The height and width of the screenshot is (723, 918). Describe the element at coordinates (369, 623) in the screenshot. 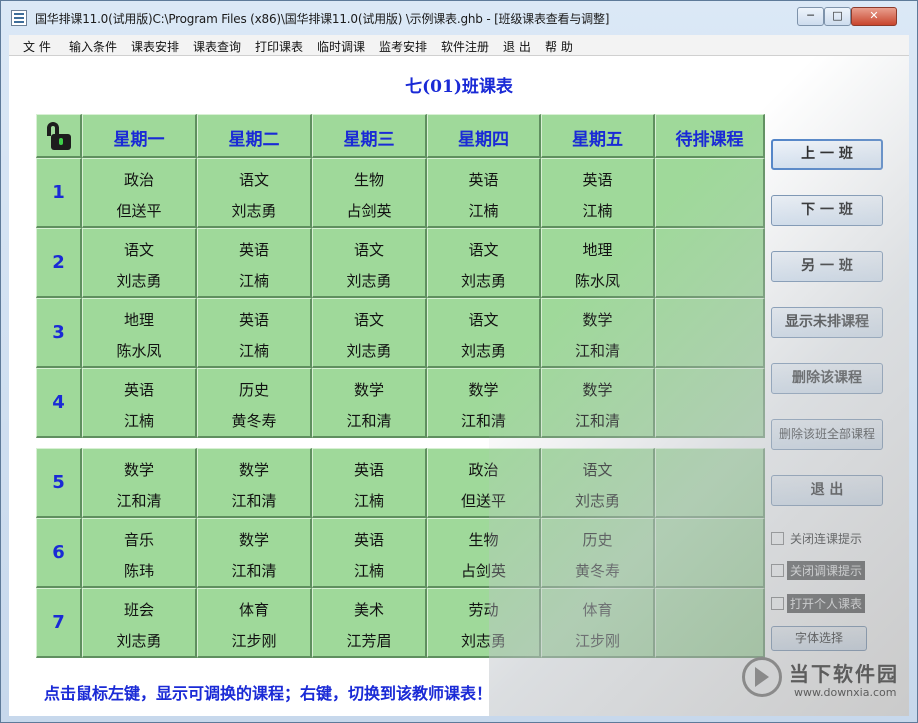

I see `lesson-cell: 美术 江芳眉` at that location.